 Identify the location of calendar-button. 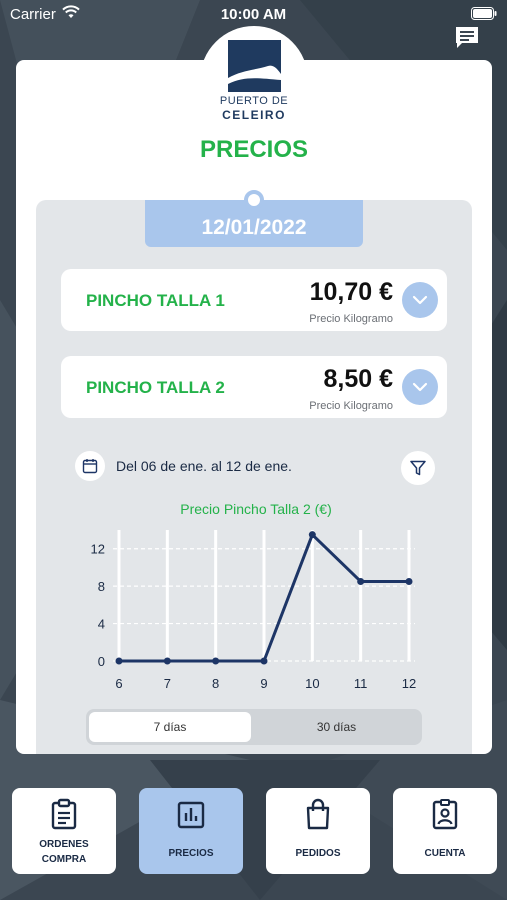
(90, 466).